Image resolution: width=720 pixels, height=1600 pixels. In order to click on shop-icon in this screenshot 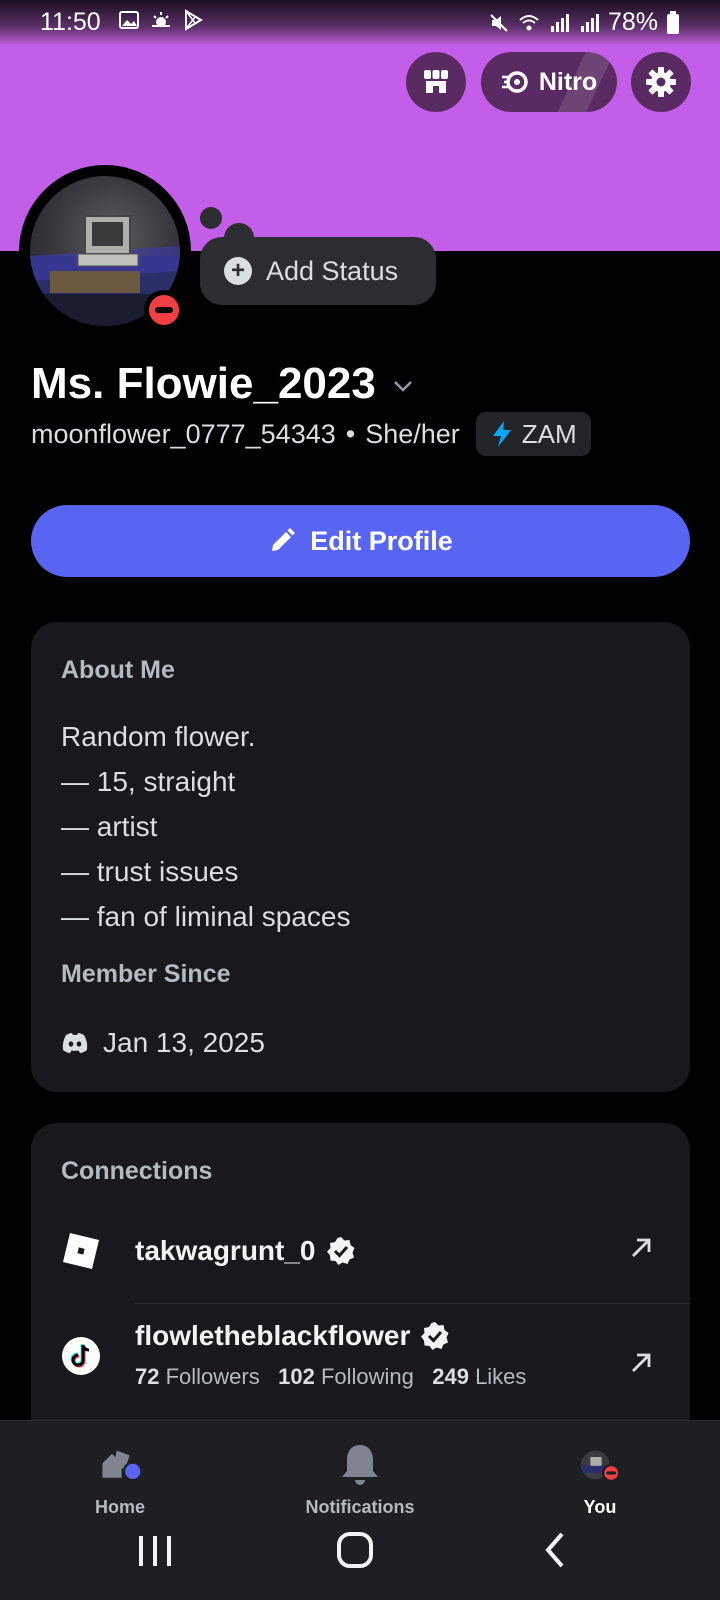, I will do `click(436, 81)`.